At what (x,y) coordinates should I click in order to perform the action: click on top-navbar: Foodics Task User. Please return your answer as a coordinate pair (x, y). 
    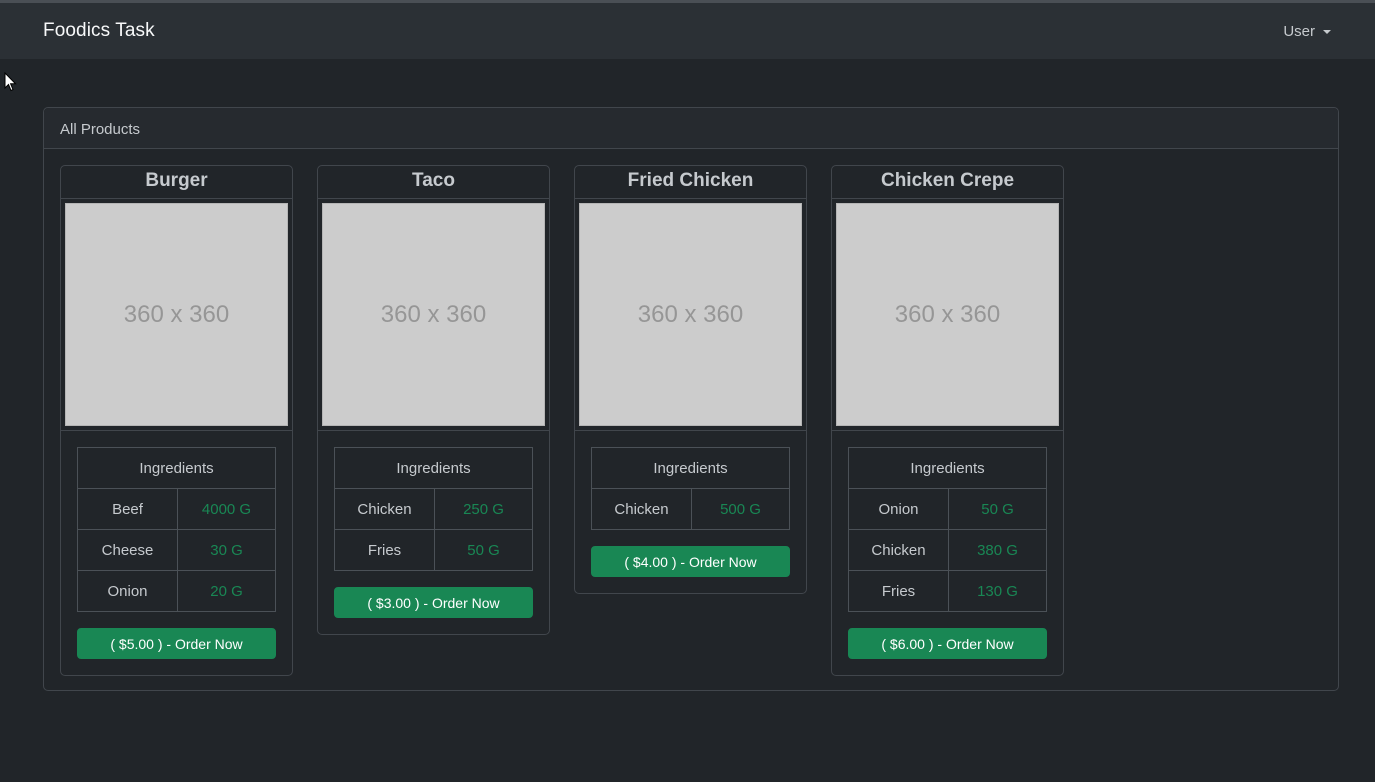
    Looking at the image, I should click on (687, 31).